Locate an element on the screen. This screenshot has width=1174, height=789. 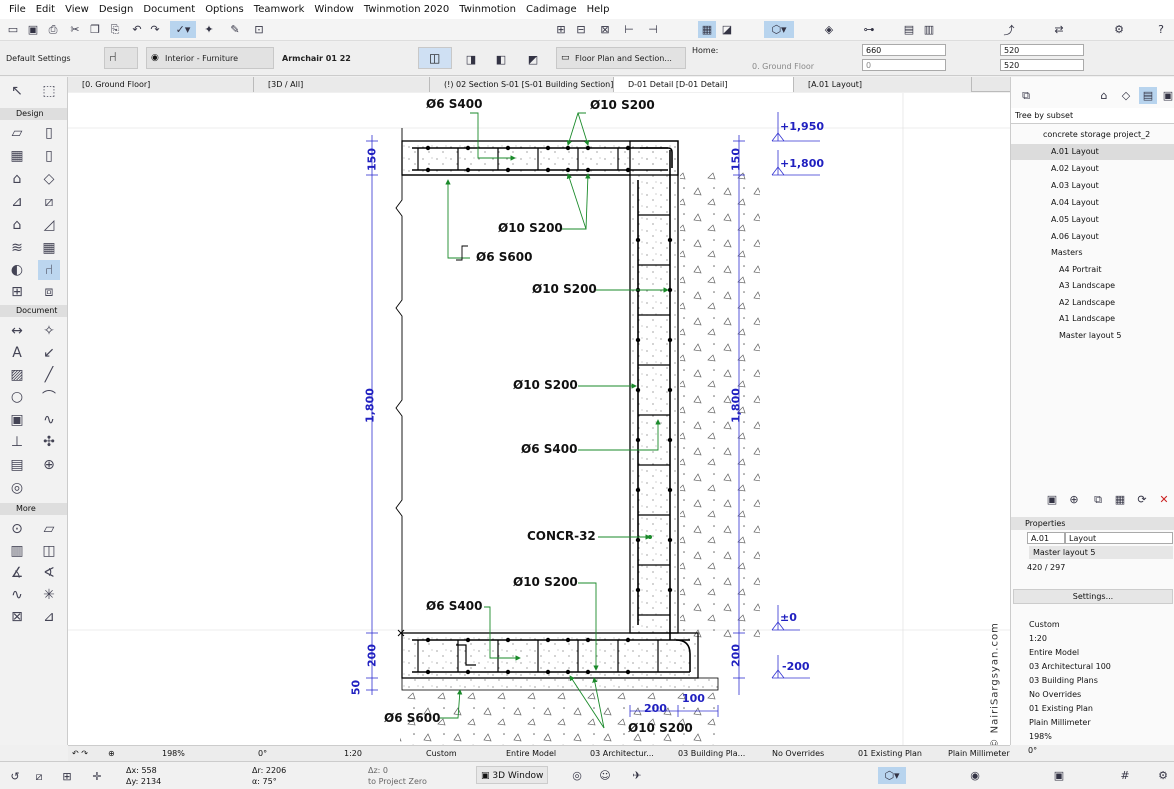
layout-item: A.02 Layout is located at coordinates (1092, 169).